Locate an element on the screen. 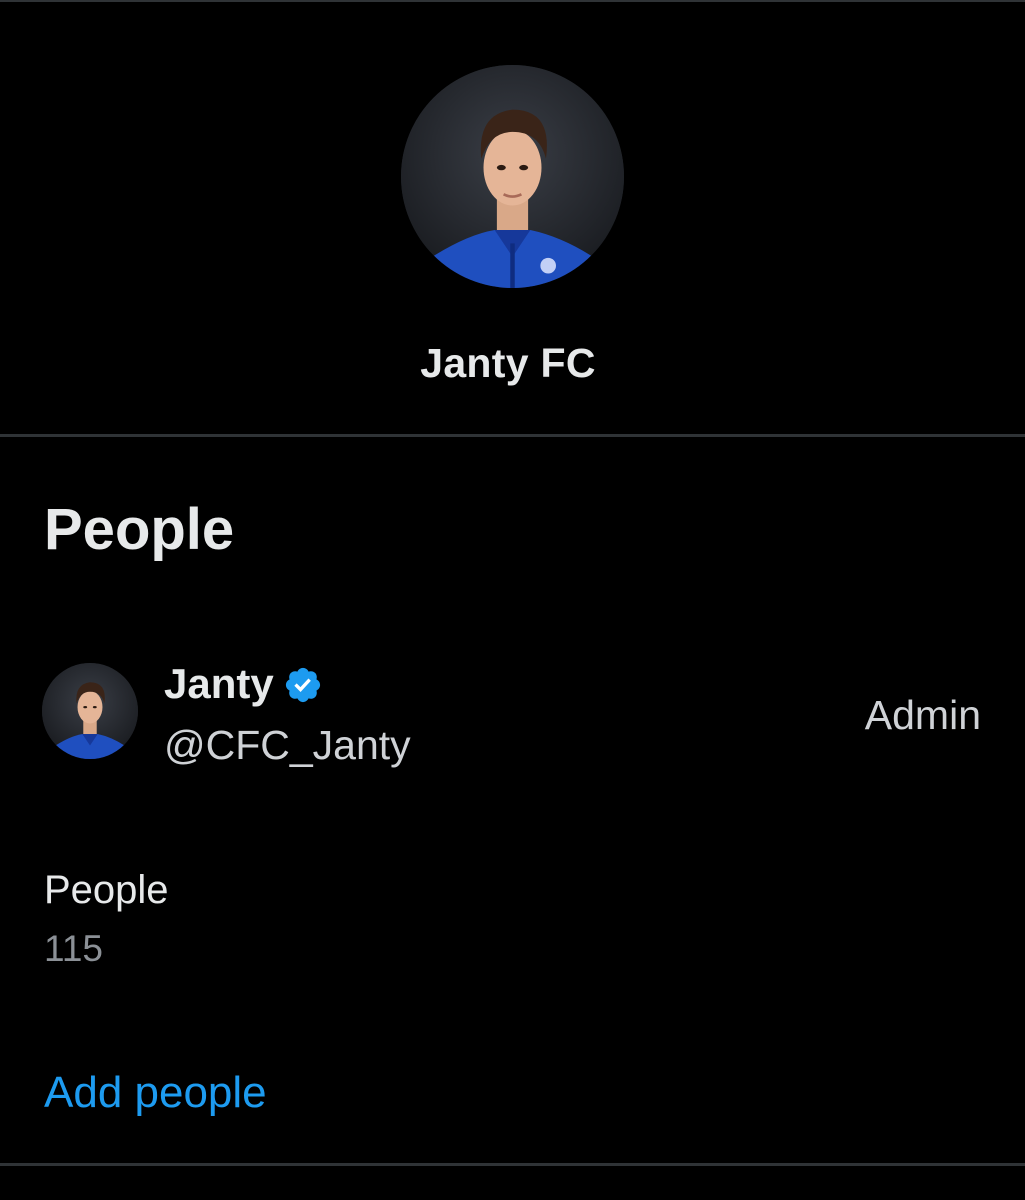  bottom-divider is located at coordinates (512, 1164).